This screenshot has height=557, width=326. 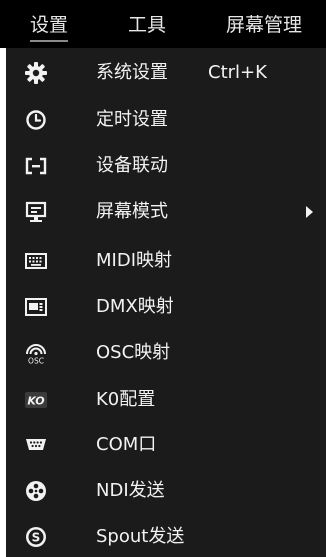 I want to click on menu-item-screen-mode: 屏幕模式, so click(x=166, y=212).